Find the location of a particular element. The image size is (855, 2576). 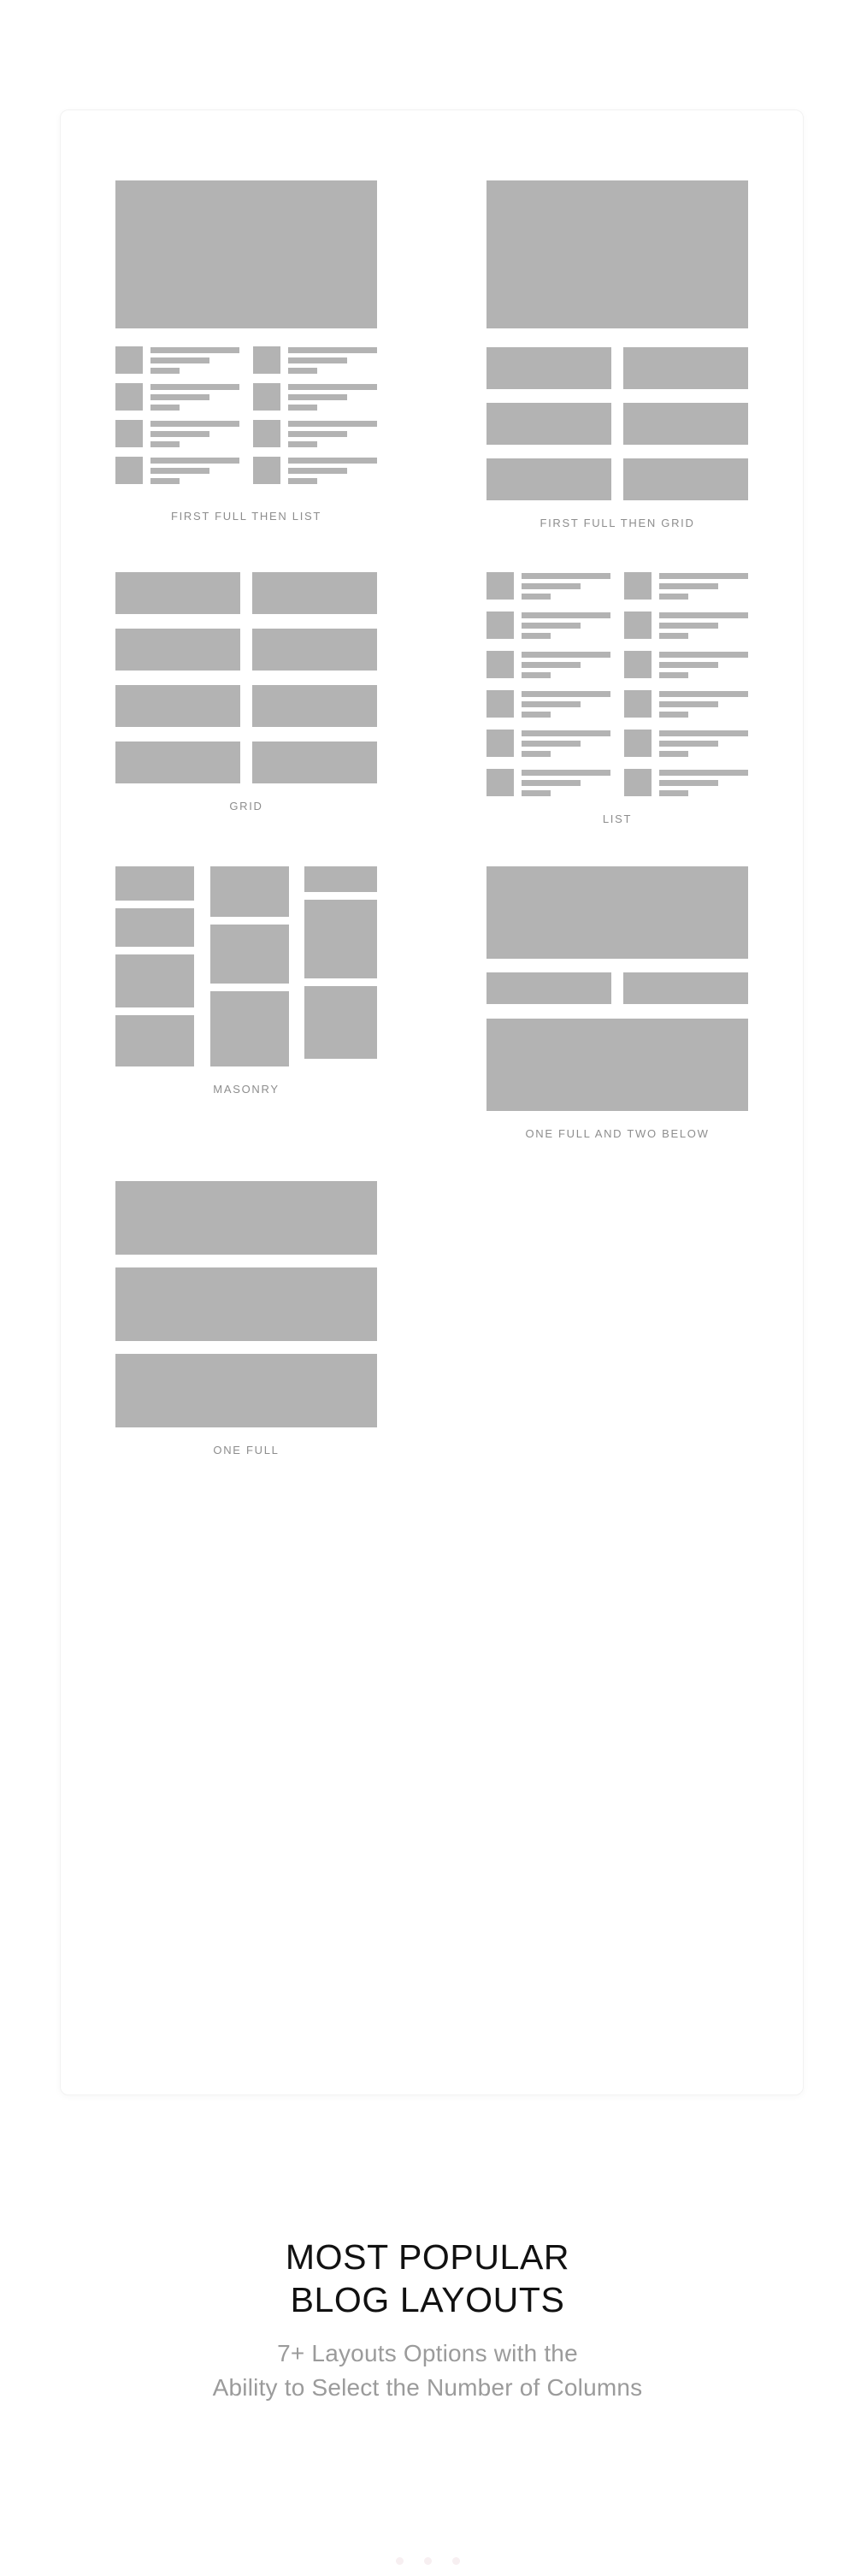

layout-thumbnail-one-full-and-two-below is located at coordinates (617, 988).